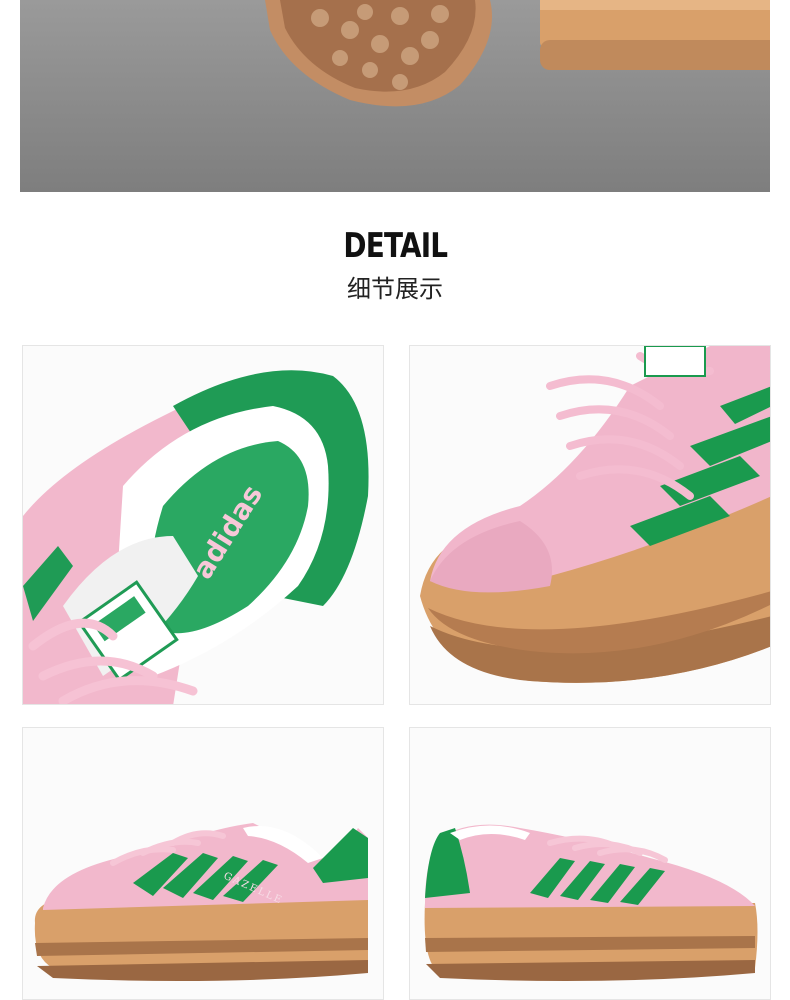 Image resolution: width=790 pixels, height=1000 pixels. I want to click on detail-photo-side-medial, so click(590, 863).